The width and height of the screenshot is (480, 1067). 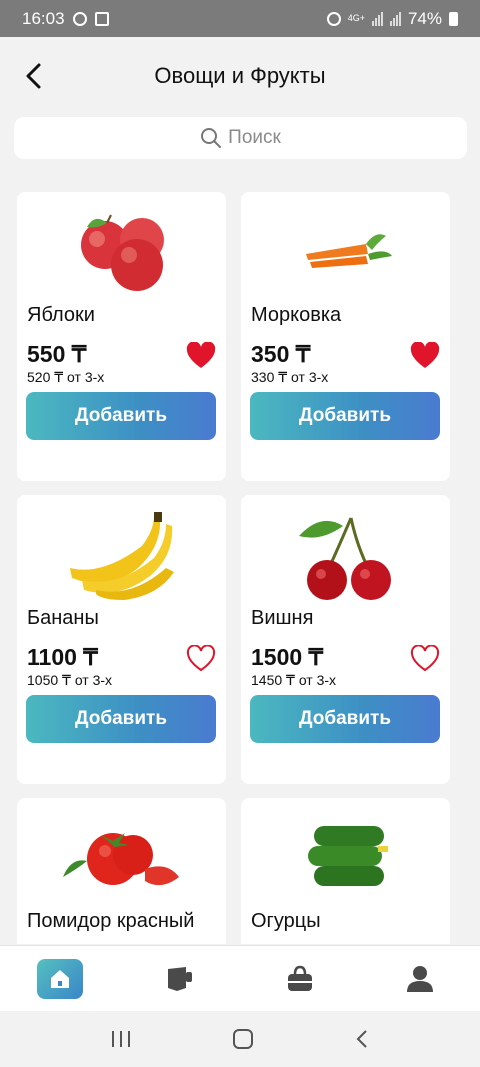 I want to click on product-image-apples, so click(x=121, y=250).